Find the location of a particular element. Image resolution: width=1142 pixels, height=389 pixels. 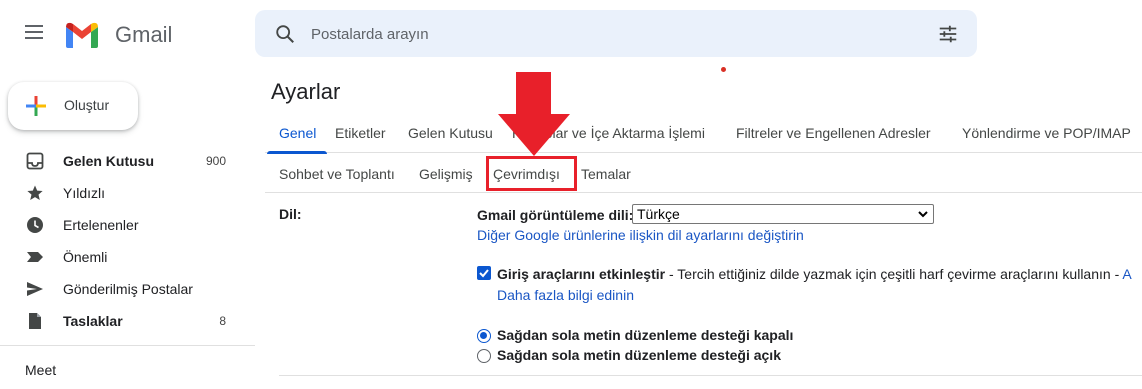

tab-forwarding-pop-imap: Yönlendirme ve POP/IMAP is located at coordinates (1046, 133).